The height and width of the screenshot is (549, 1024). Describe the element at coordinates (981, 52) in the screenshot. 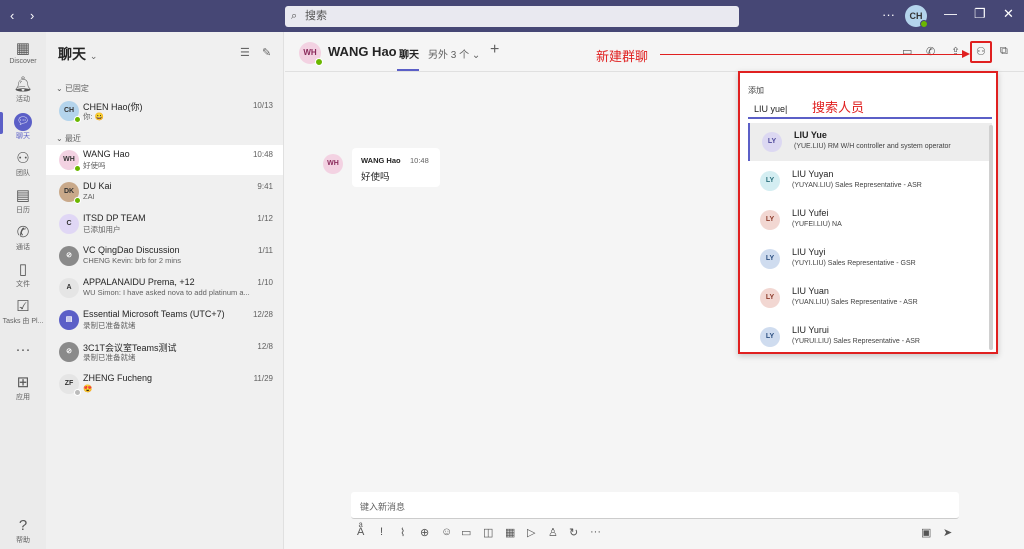

I see `add-people-button: ⚇` at that location.